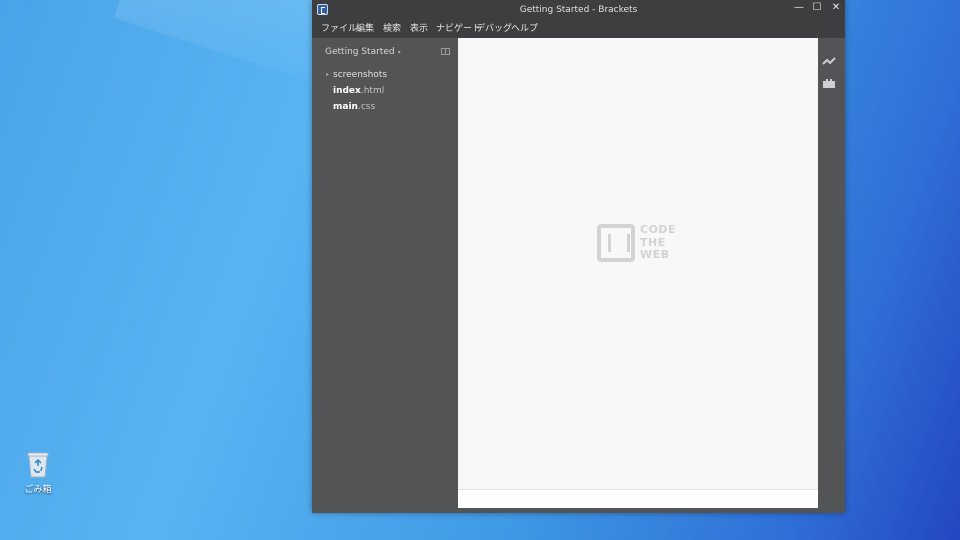 The height and width of the screenshot is (540, 960). I want to click on extension-manager-icon, so click(829, 81).